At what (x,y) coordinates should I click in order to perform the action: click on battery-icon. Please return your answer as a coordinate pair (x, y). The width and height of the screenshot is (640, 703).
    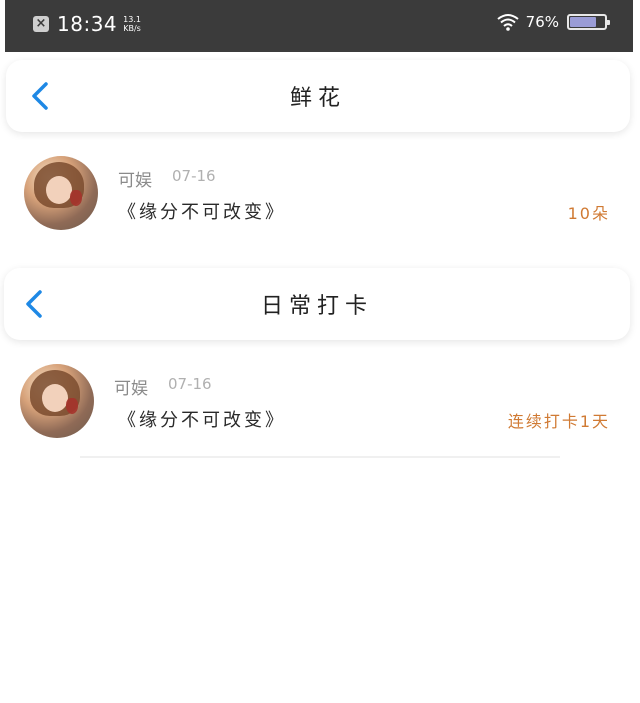
    Looking at the image, I should click on (588, 22).